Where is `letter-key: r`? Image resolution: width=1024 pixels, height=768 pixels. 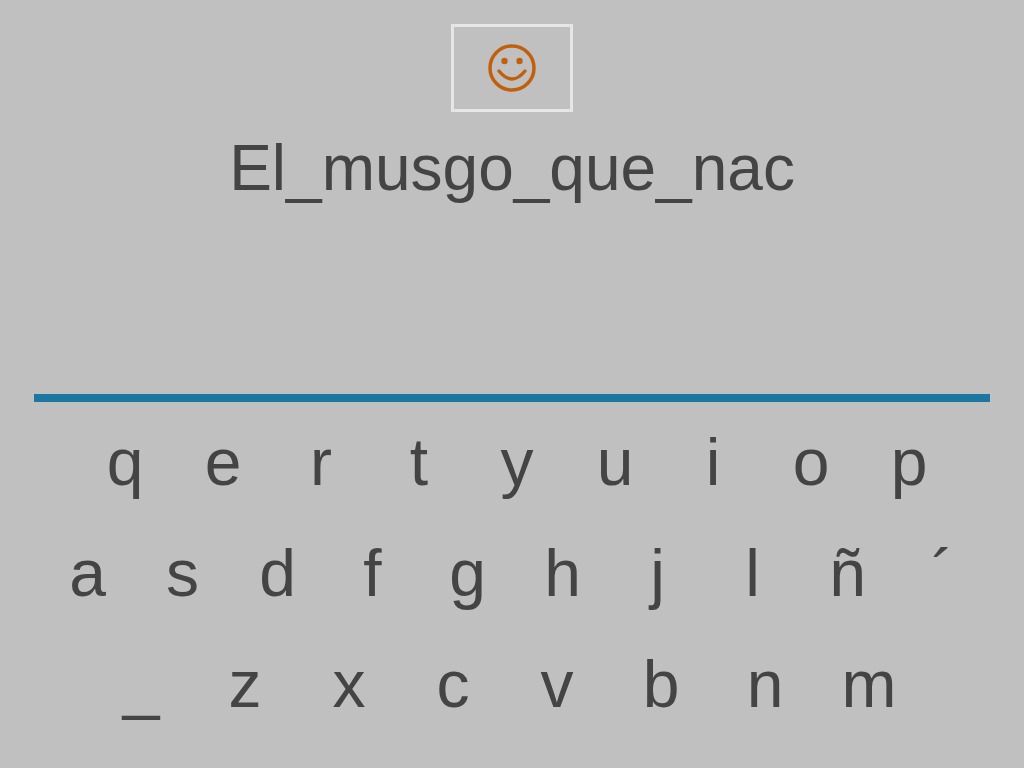
letter-key: r is located at coordinates (321, 461).